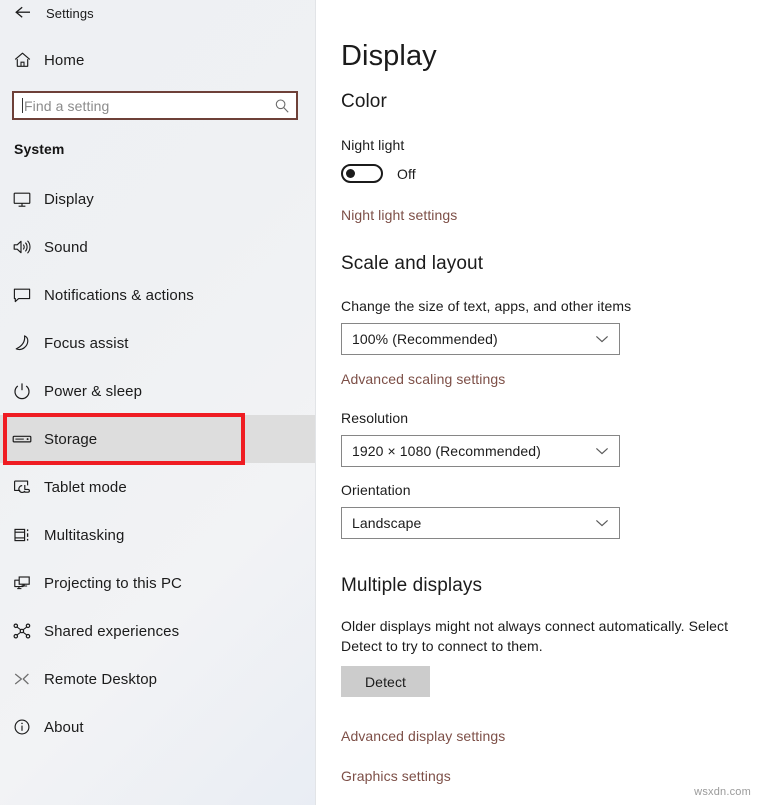 Image resolution: width=759 pixels, height=805 pixels. What do you see at coordinates (376, 490) in the screenshot?
I see `orientation-label: Orientation` at bounding box center [376, 490].